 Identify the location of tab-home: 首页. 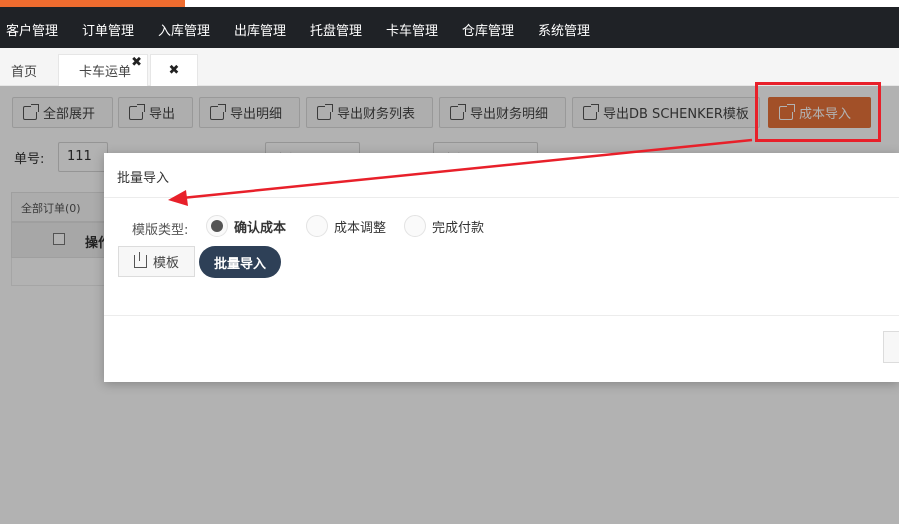
(24, 70).